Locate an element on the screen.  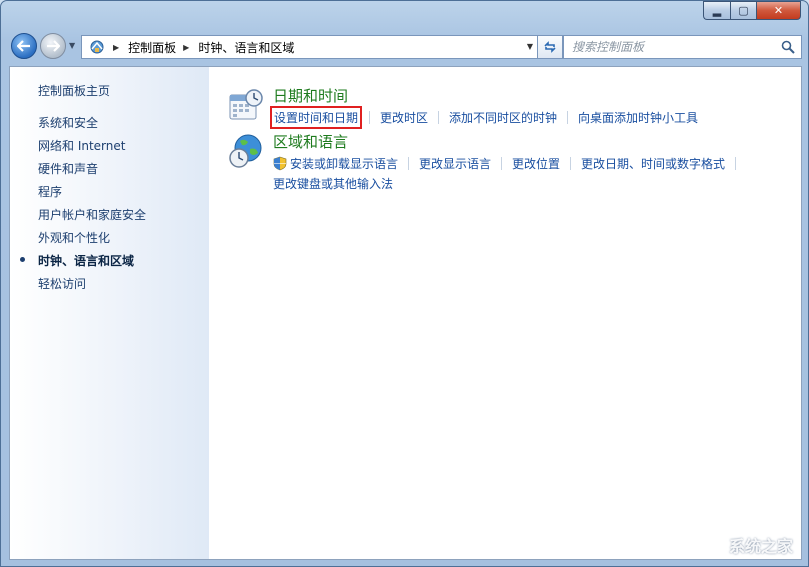
refresh-button is located at coordinates (550, 47).